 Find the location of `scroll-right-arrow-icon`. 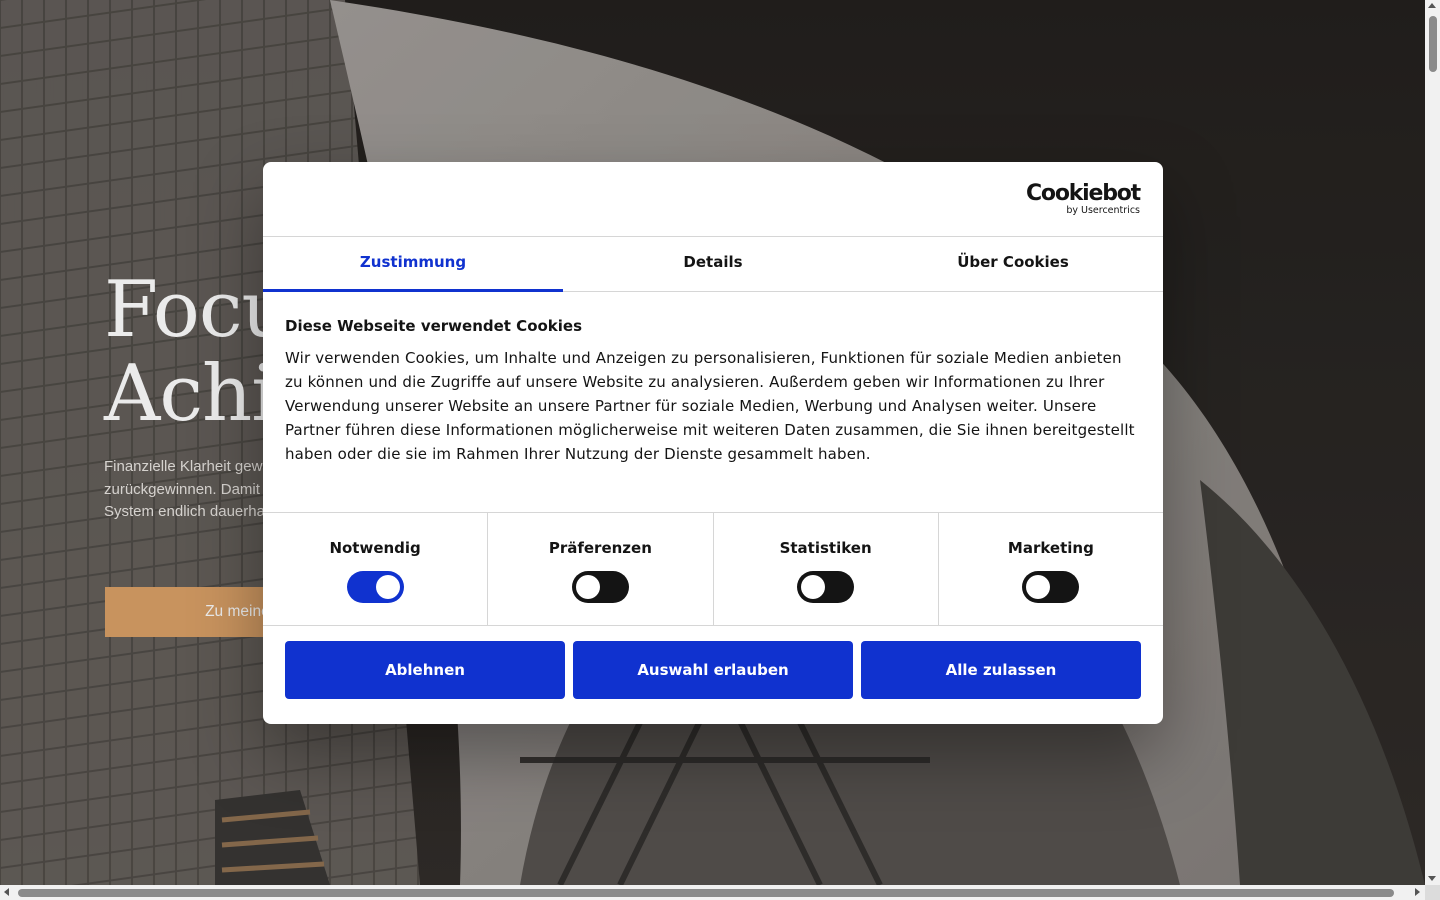

scroll-right-arrow-icon is located at coordinates (1417, 892).